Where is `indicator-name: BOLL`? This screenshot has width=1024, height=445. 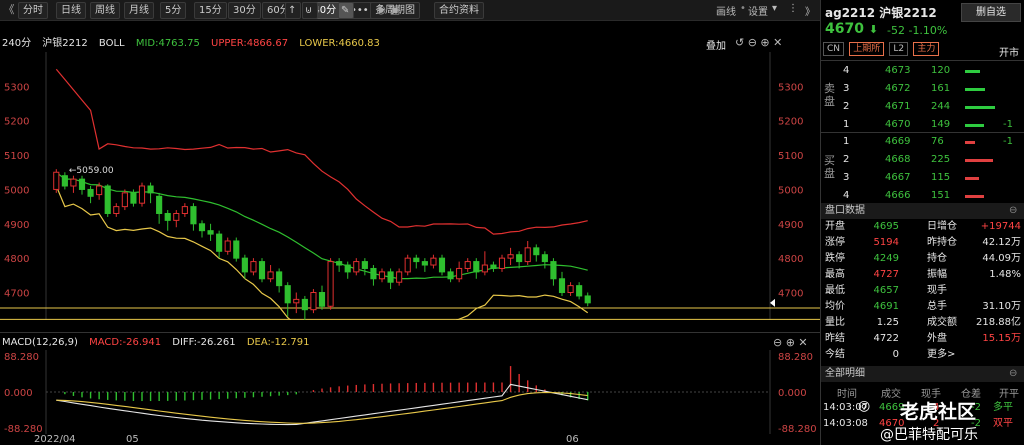 indicator-name: BOLL is located at coordinates (112, 43).